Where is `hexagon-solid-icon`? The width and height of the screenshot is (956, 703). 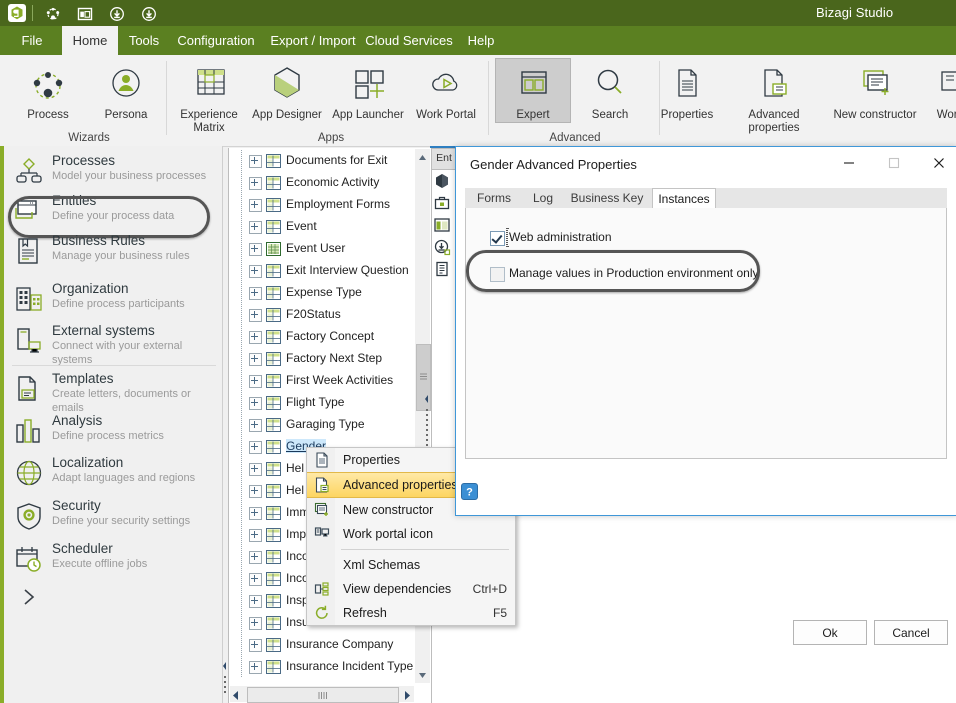
hexagon-solid-icon is located at coordinates (442, 181).